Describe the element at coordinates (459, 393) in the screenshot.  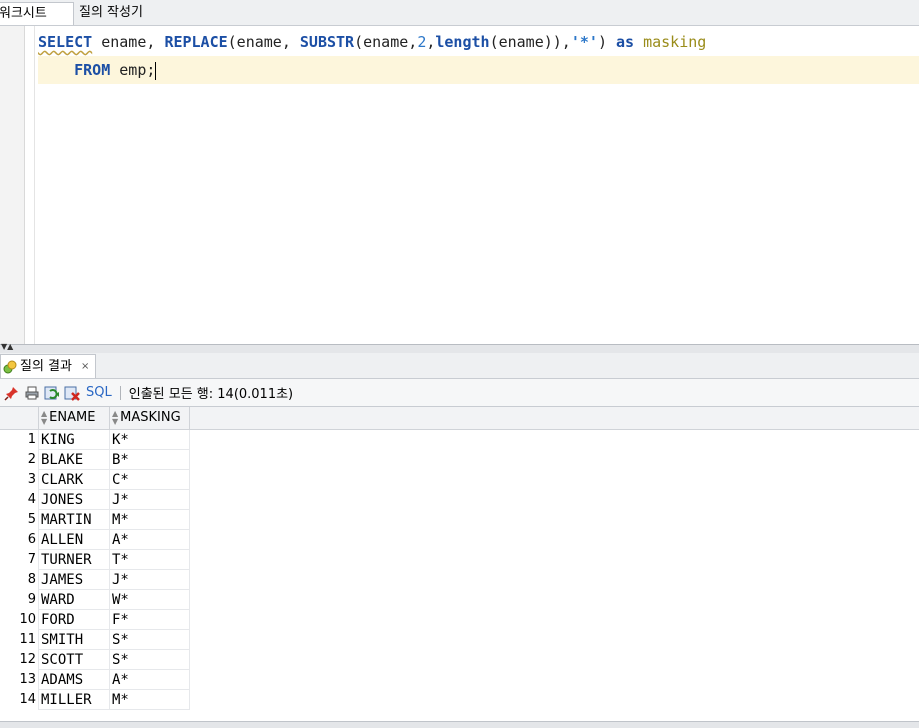
I see `result-toolbar: SQL 인출된 모든 행: 14(0.011초)` at that location.